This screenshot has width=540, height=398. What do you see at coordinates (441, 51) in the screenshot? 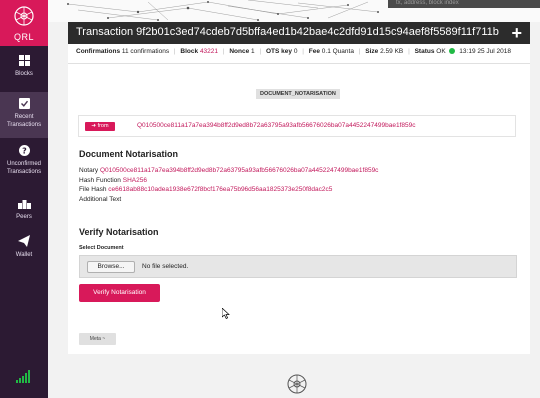
I see `status-value: OK` at bounding box center [441, 51].